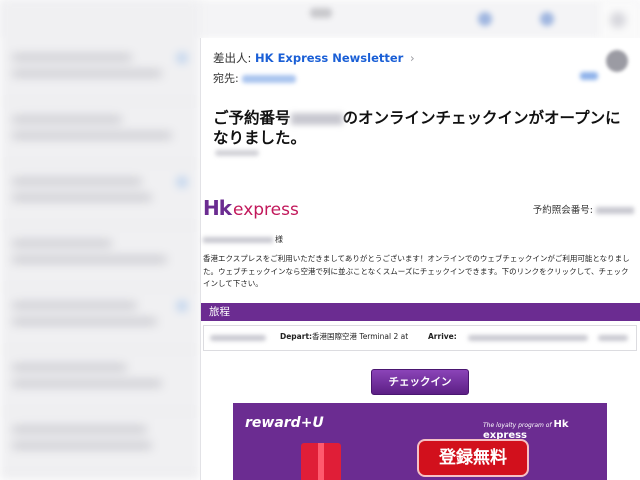 The width and height of the screenshot is (640, 480). Describe the element at coordinates (589, 76) in the screenshot. I see `details-link` at that location.